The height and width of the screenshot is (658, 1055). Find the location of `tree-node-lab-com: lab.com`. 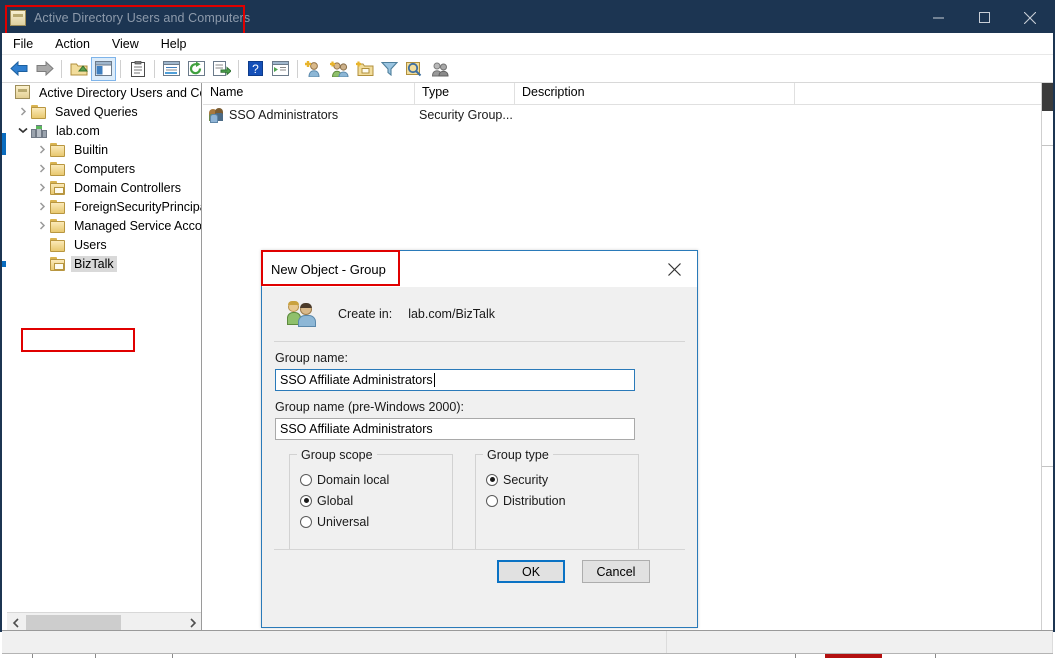

tree-node-lab-com: lab.com is located at coordinates (104, 130).